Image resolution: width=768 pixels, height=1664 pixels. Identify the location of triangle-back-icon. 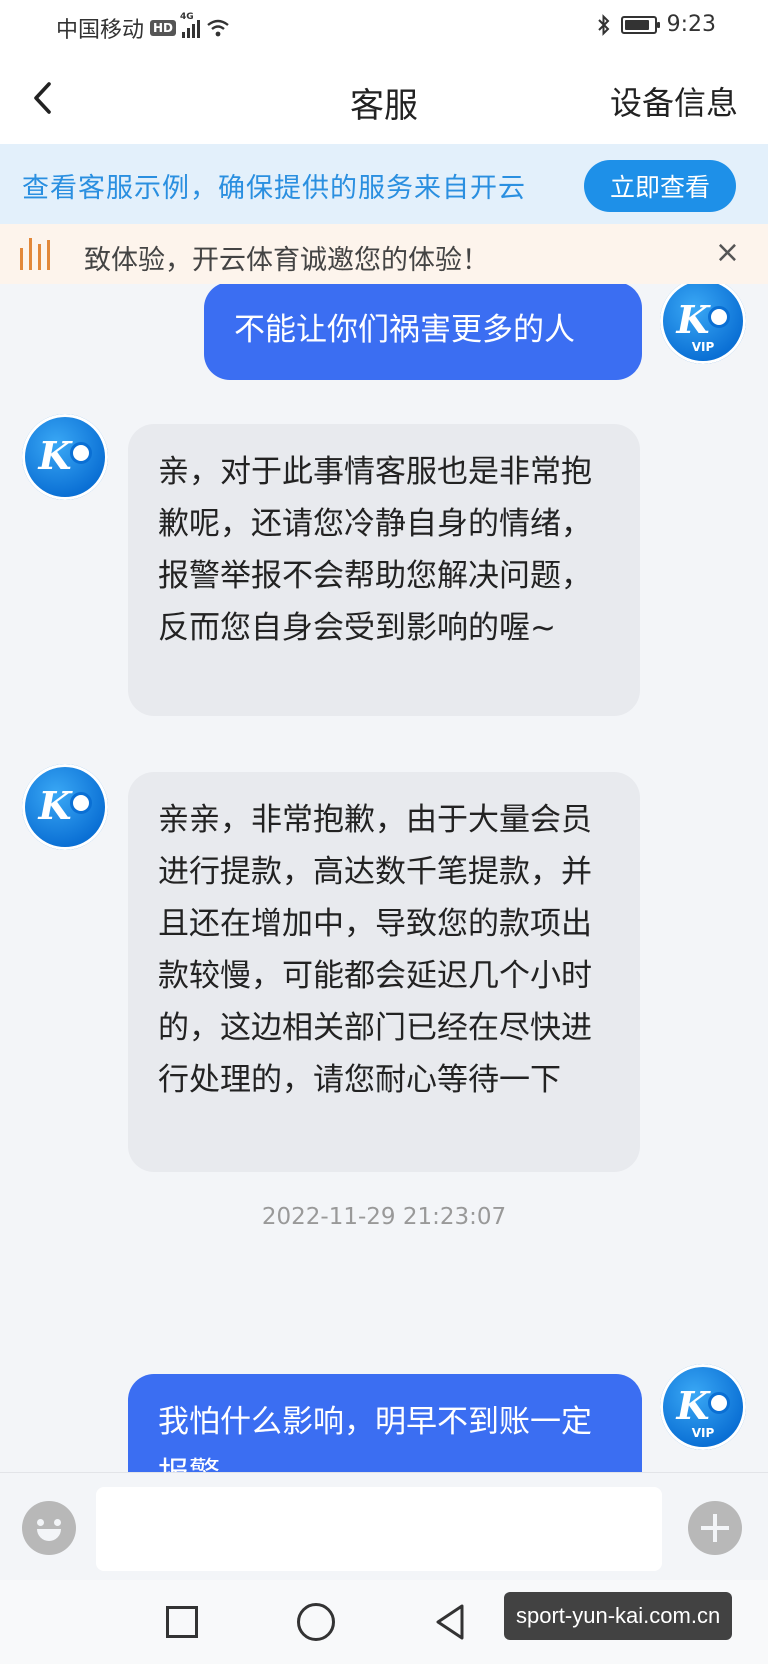
(450, 1622).